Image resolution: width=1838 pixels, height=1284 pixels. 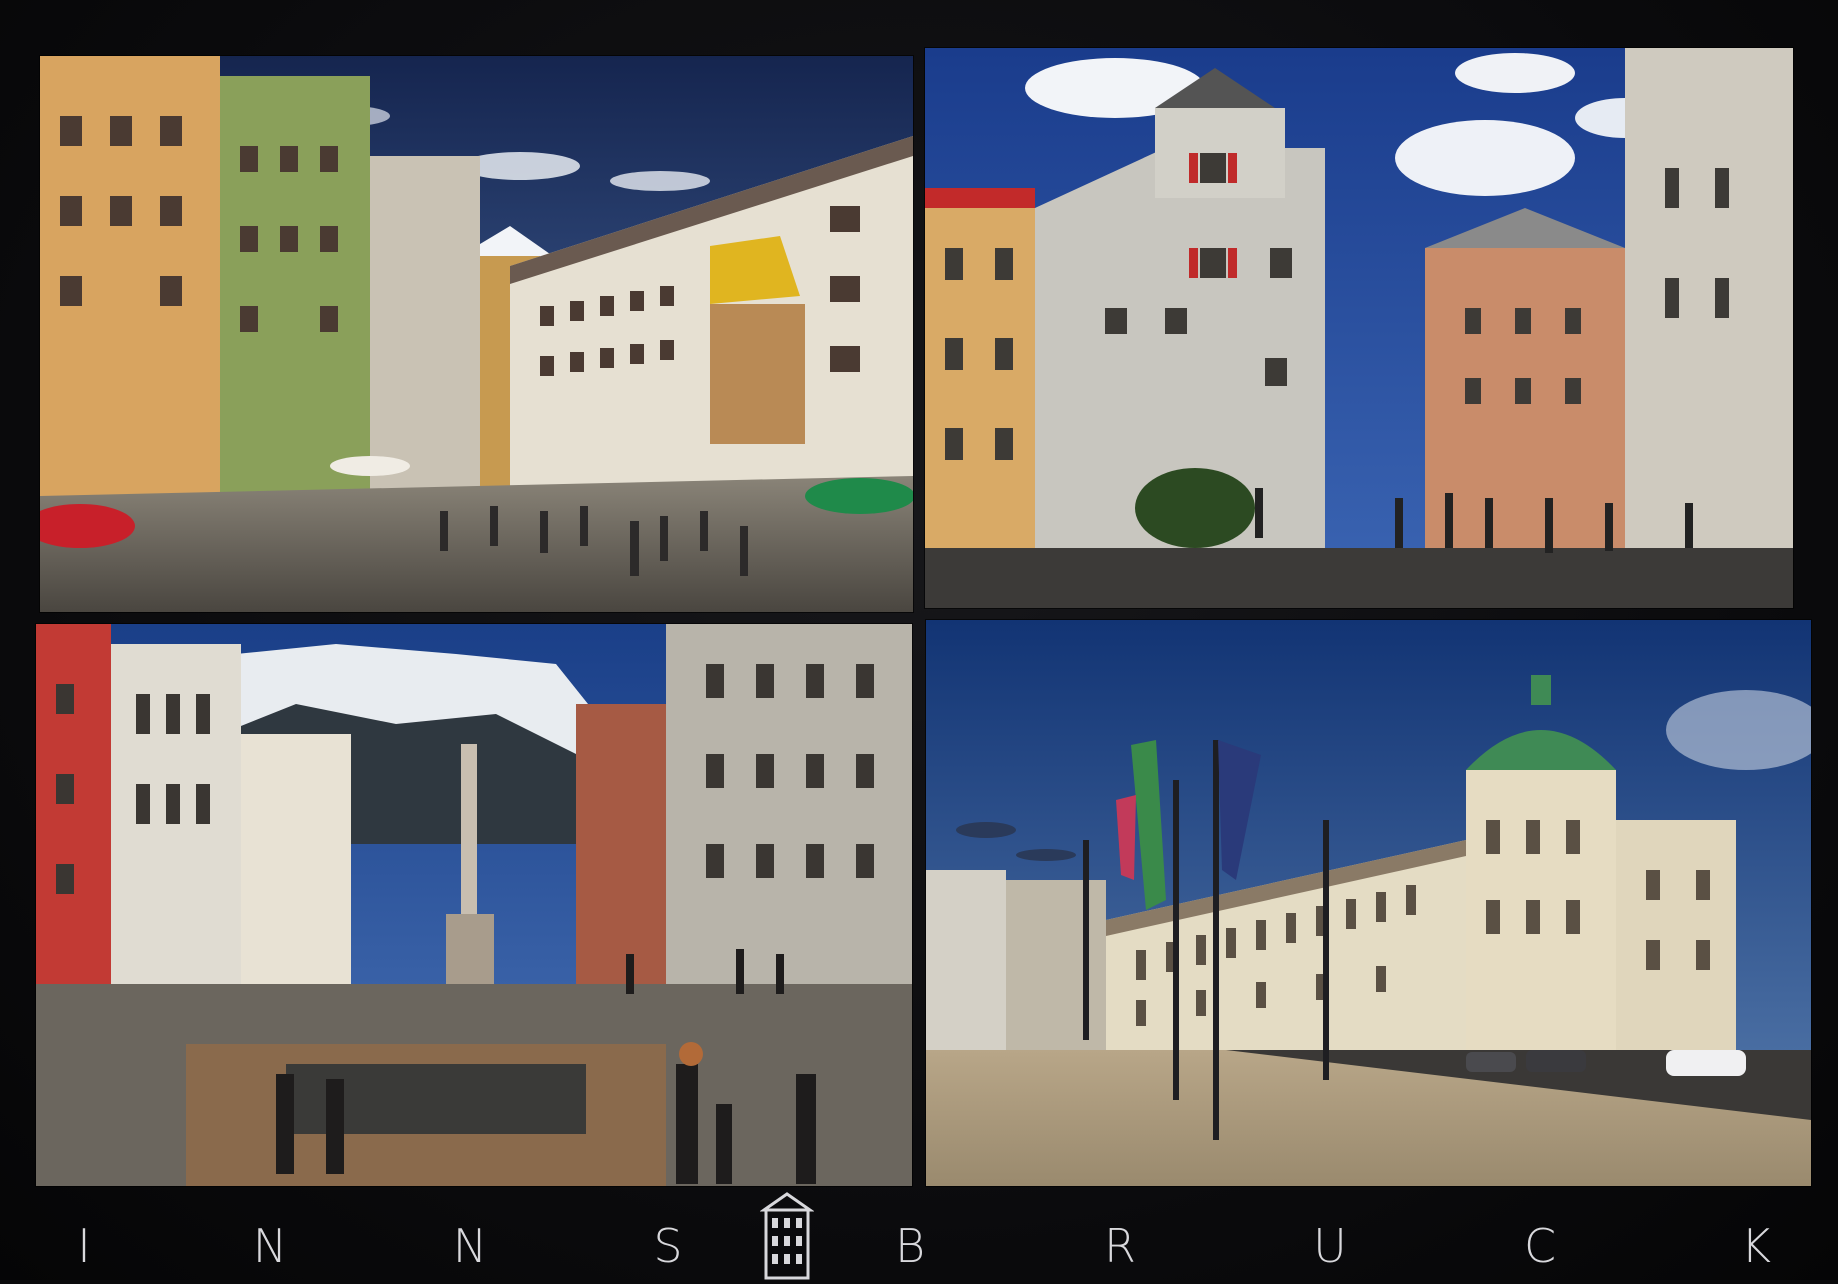 What do you see at coordinates (1756, 1246) in the screenshot?
I see `city-letter: K` at bounding box center [1756, 1246].